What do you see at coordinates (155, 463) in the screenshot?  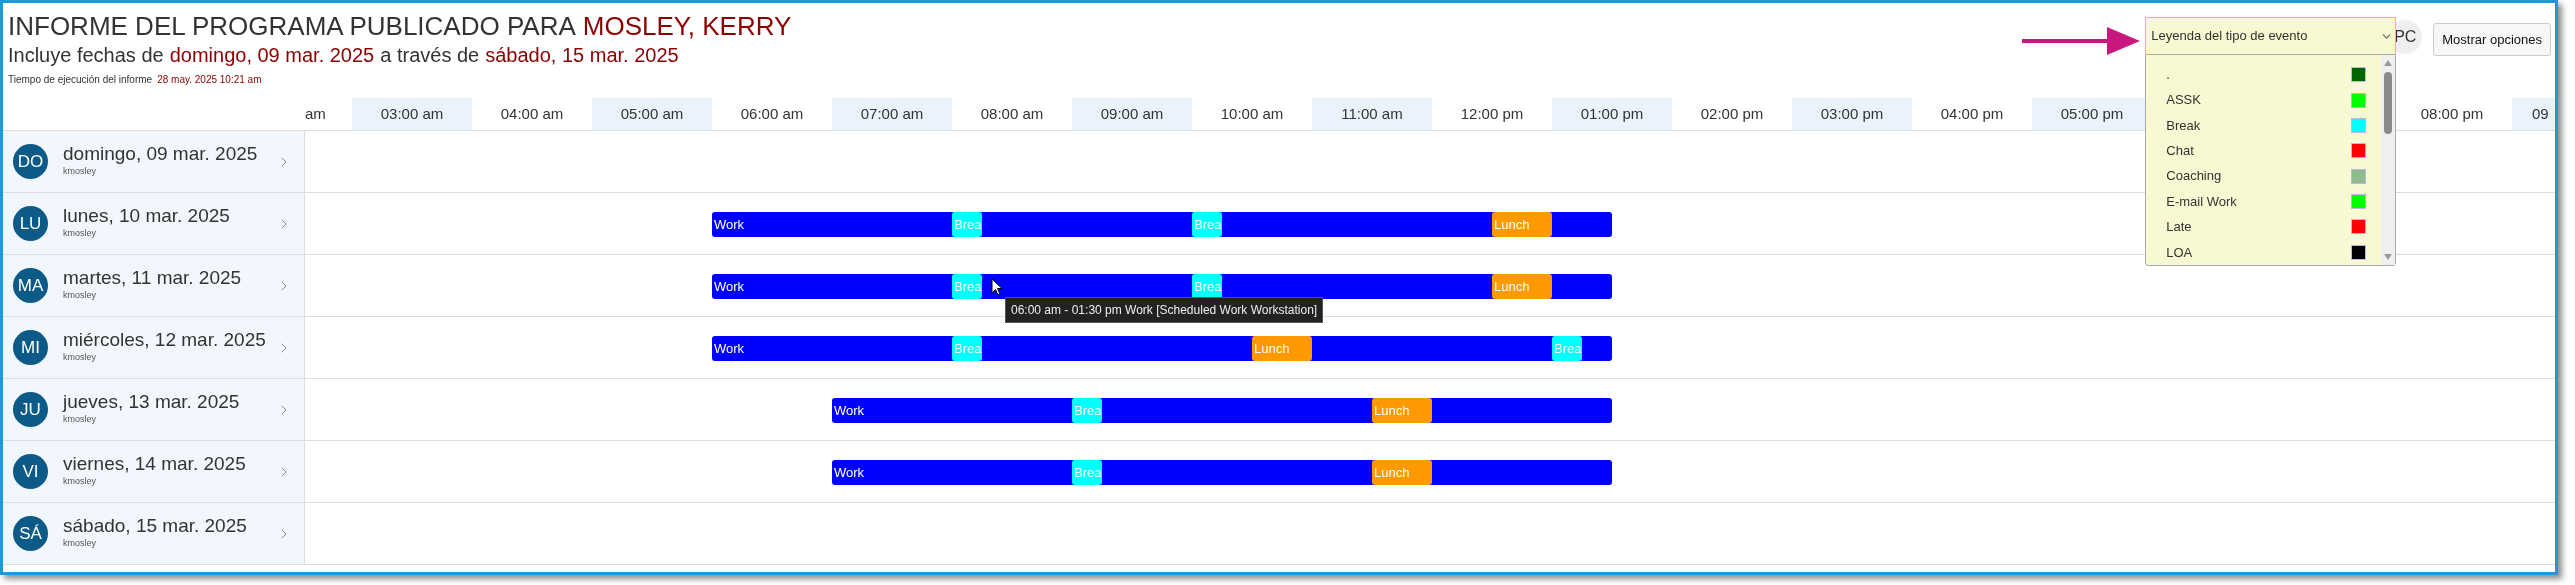 I see `day-date: viernes, 14 mar. 2025` at bounding box center [155, 463].